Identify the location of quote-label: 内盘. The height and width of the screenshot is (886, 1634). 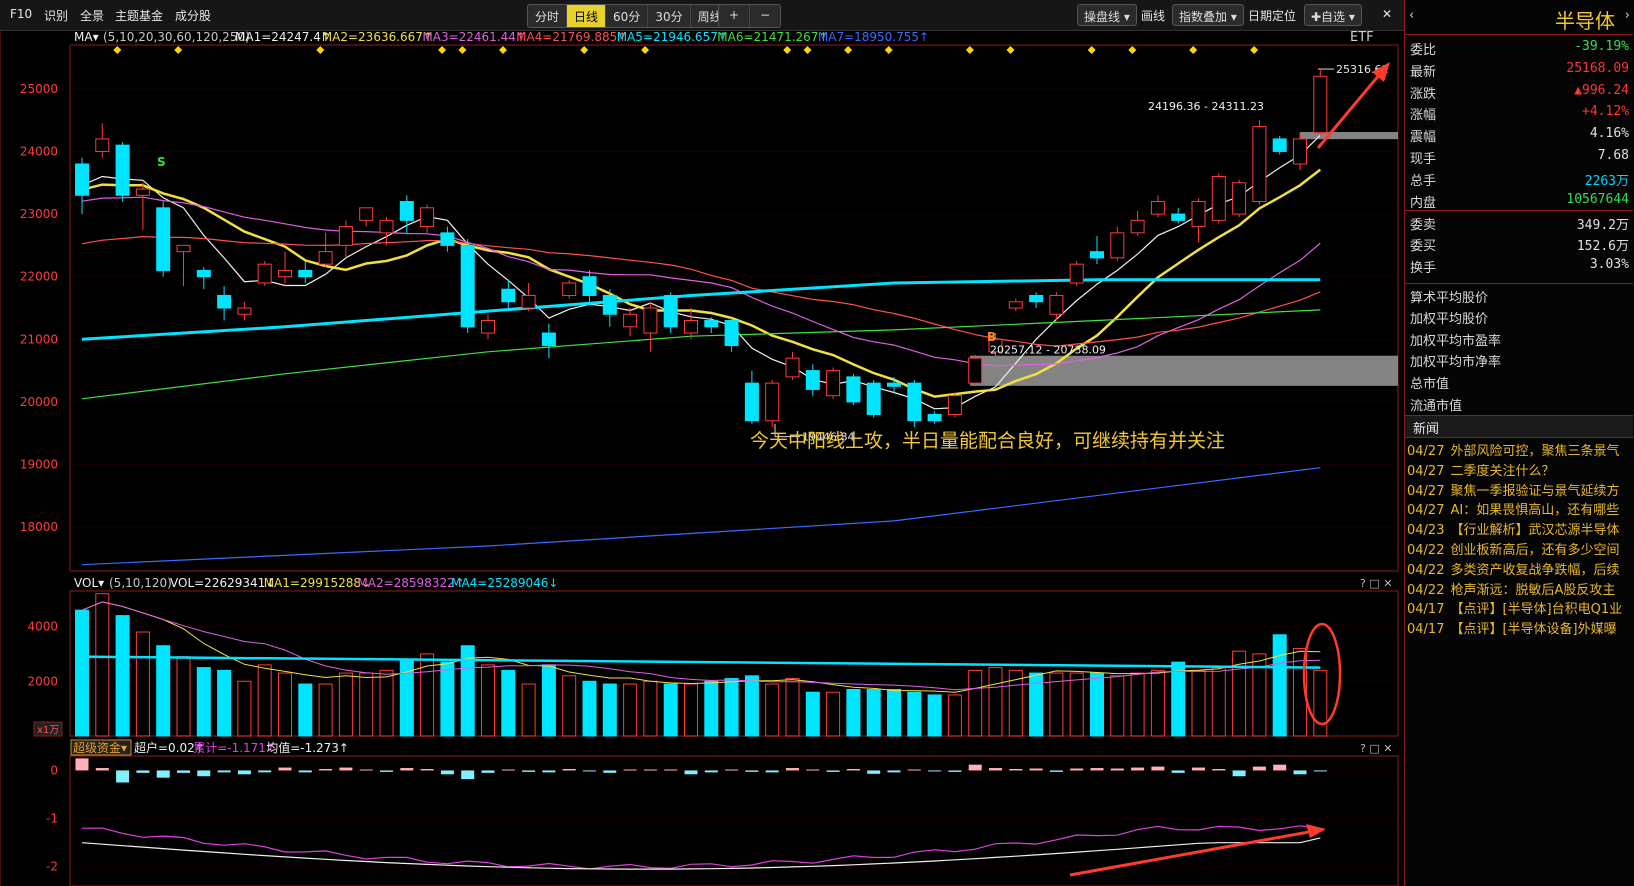
(1423, 203).